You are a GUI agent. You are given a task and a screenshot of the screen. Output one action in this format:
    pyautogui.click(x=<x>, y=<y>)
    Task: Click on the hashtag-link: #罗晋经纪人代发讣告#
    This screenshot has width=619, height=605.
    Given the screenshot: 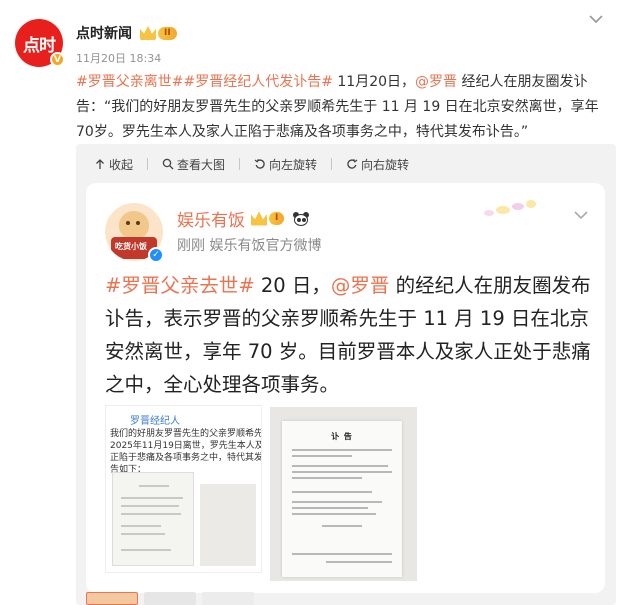 What is the action you would take?
    pyautogui.click(x=257, y=82)
    